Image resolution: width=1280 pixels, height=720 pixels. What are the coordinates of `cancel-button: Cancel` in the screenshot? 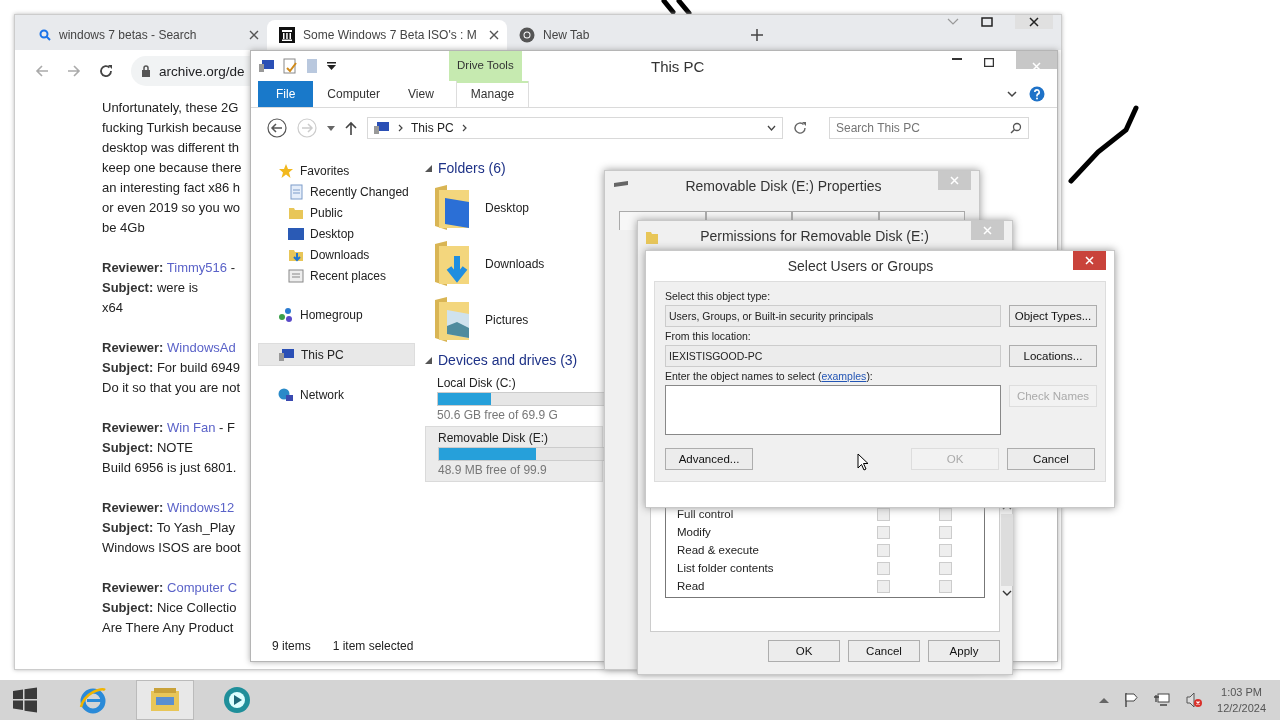 It's located at (1051, 459).